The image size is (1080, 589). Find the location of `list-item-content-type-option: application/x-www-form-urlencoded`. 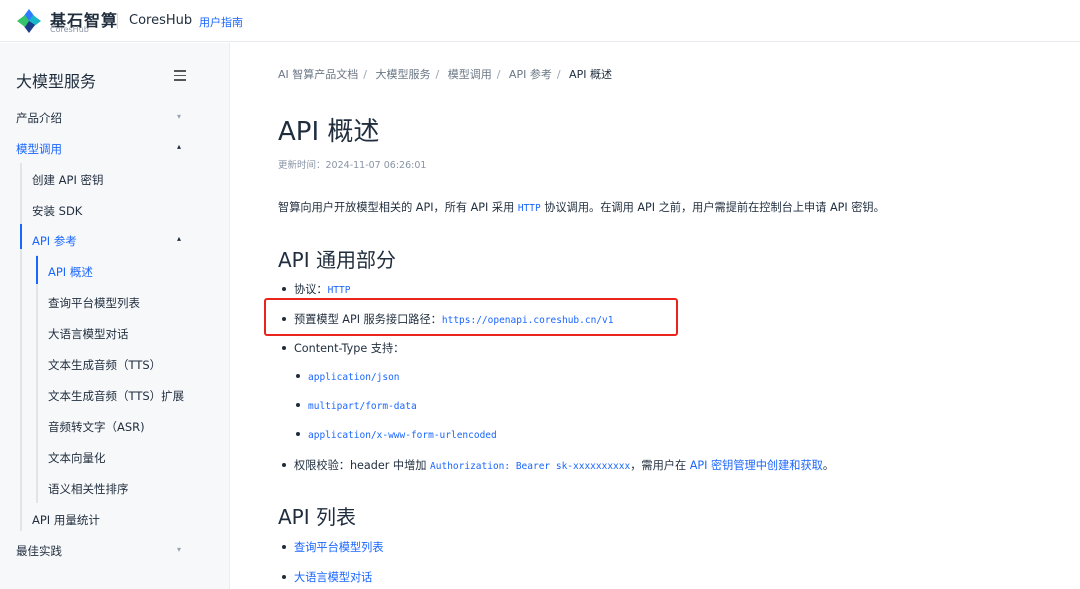

list-item-content-type-option: application/x-www-form-urlencoded is located at coordinates (396, 434).